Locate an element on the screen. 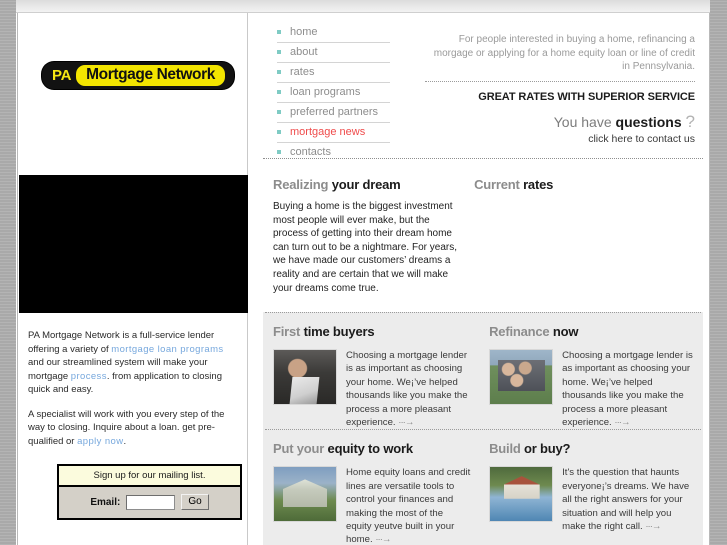 Image resolution: width=727 pixels, height=545 pixels. card2-more-arrow-icon: ···→ is located at coordinates (383, 539).